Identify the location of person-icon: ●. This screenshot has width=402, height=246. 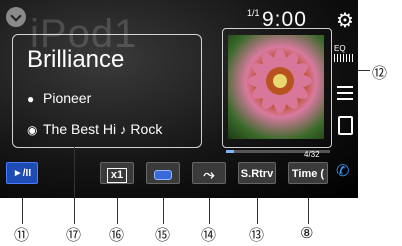
(31, 99).